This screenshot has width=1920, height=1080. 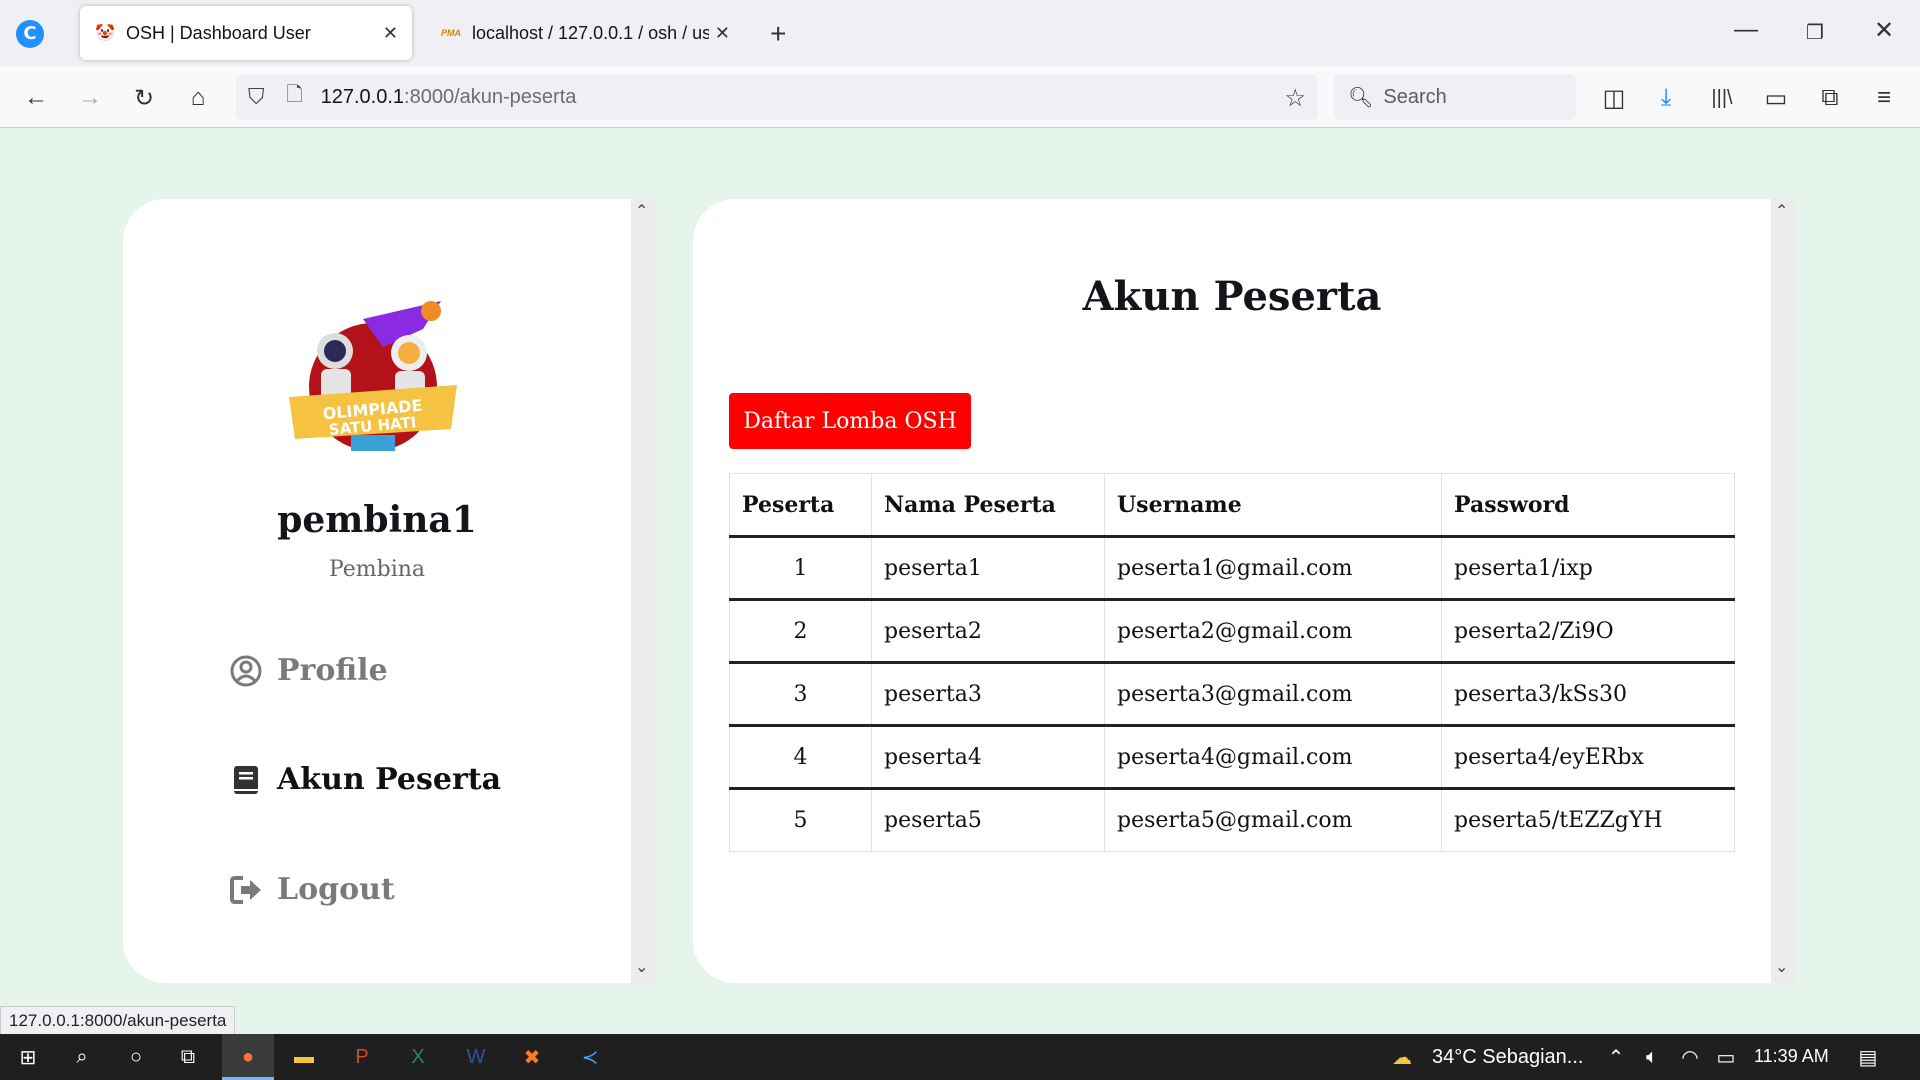 I want to click on url-path: :8000/akun-peserta, so click(x=490, y=96).